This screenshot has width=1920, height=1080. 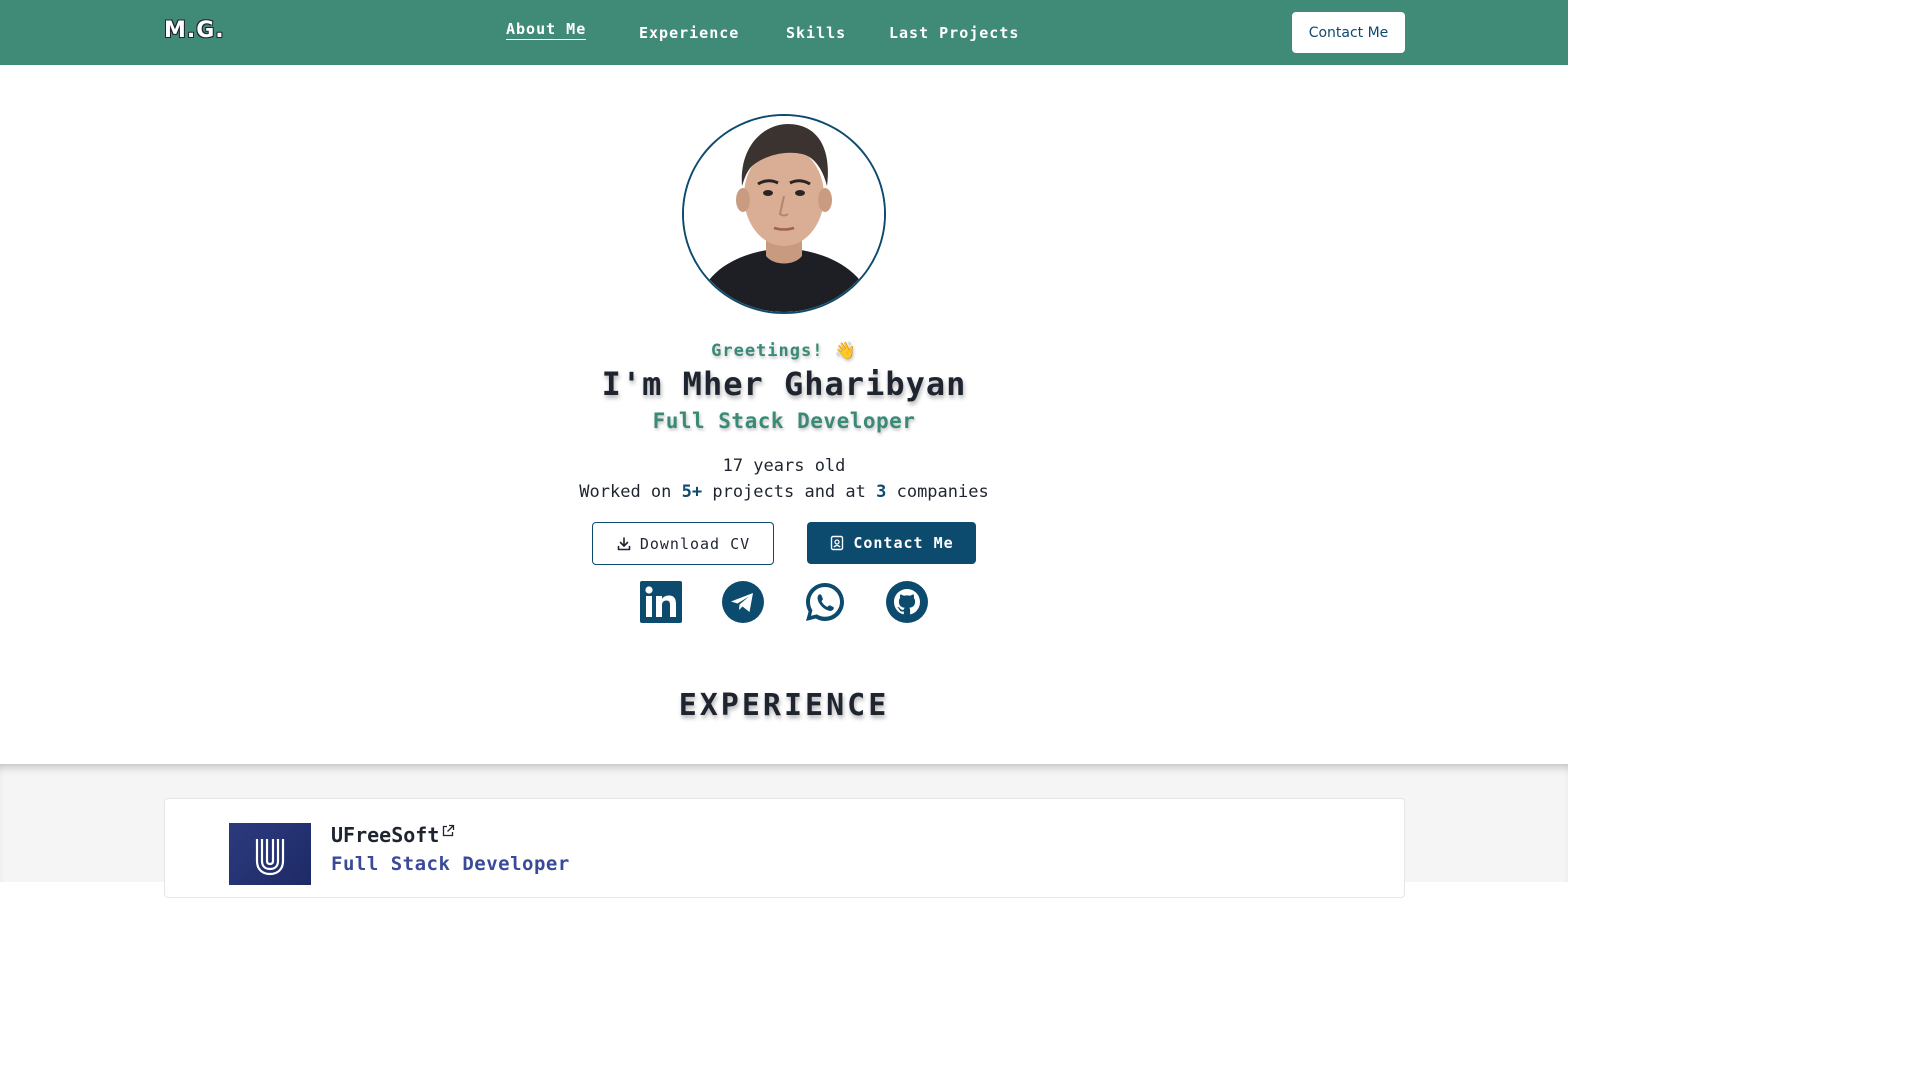 I want to click on company-name: UFreeSoft, so click(x=385, y=835).